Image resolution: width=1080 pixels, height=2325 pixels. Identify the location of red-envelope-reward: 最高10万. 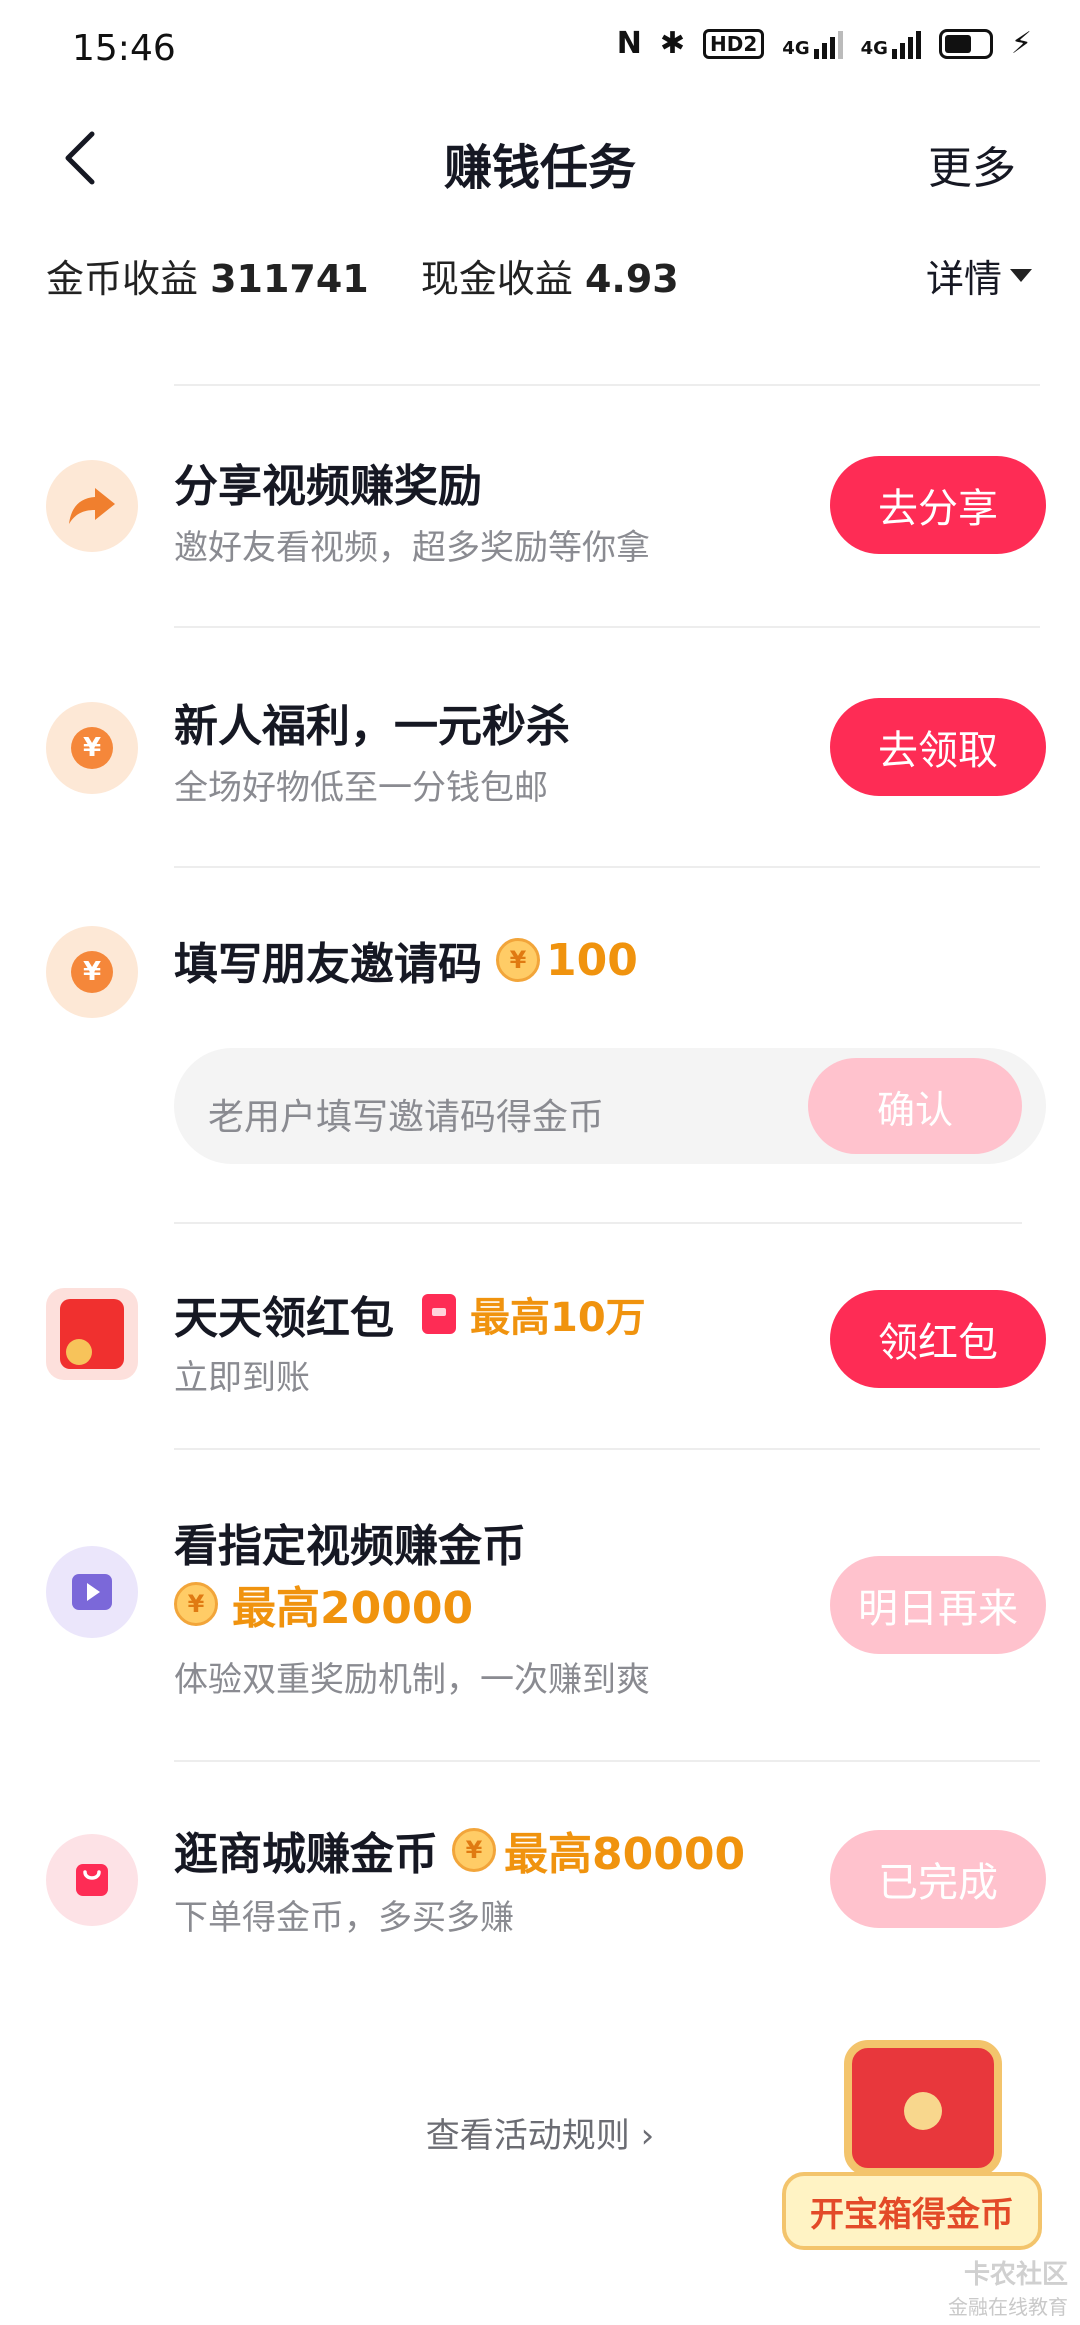
(558, 1318).